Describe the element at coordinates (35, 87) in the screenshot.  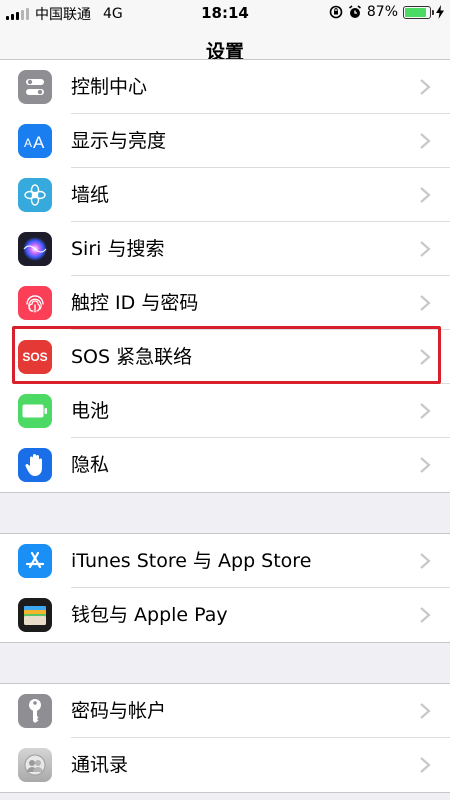
I see `control-center-icon` at that location.